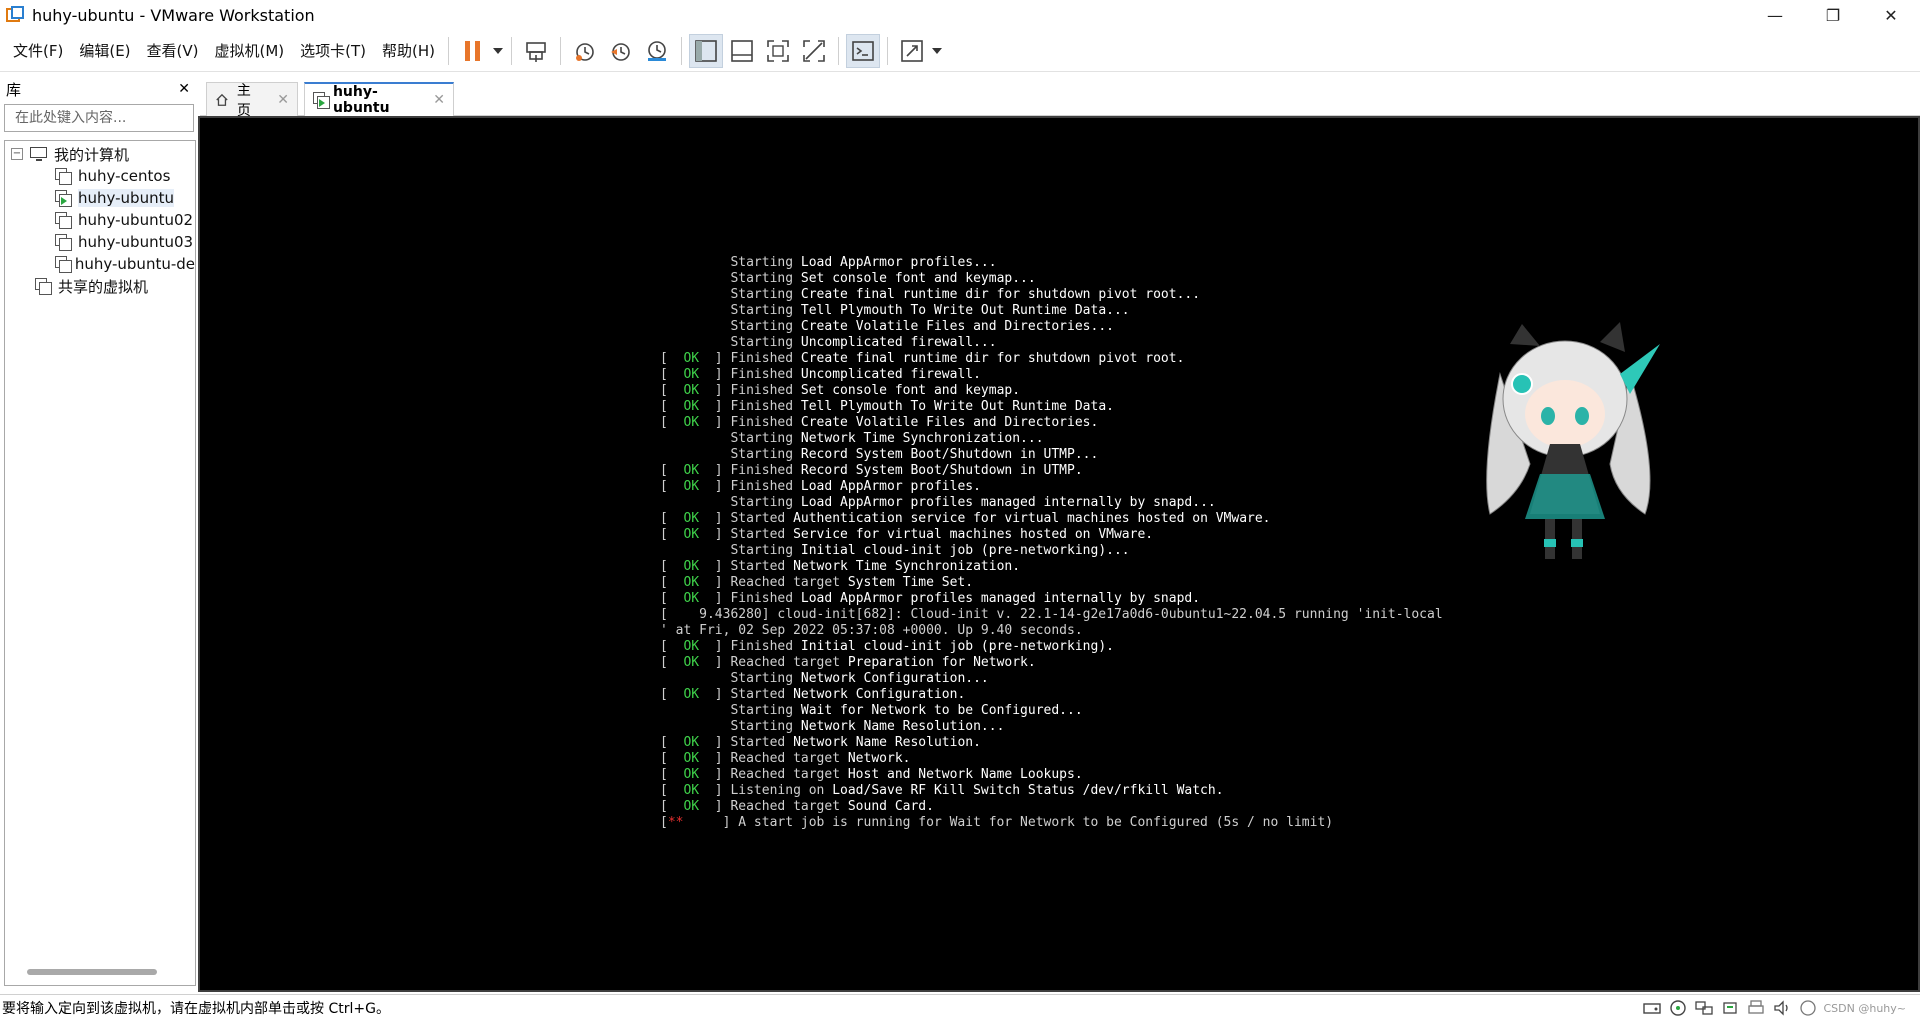 The image size is (1920, 1021). What do you see at coordinates (561, 50) in the screenshot?
I see `toolbar-separator` at bounding box center [561, 50].